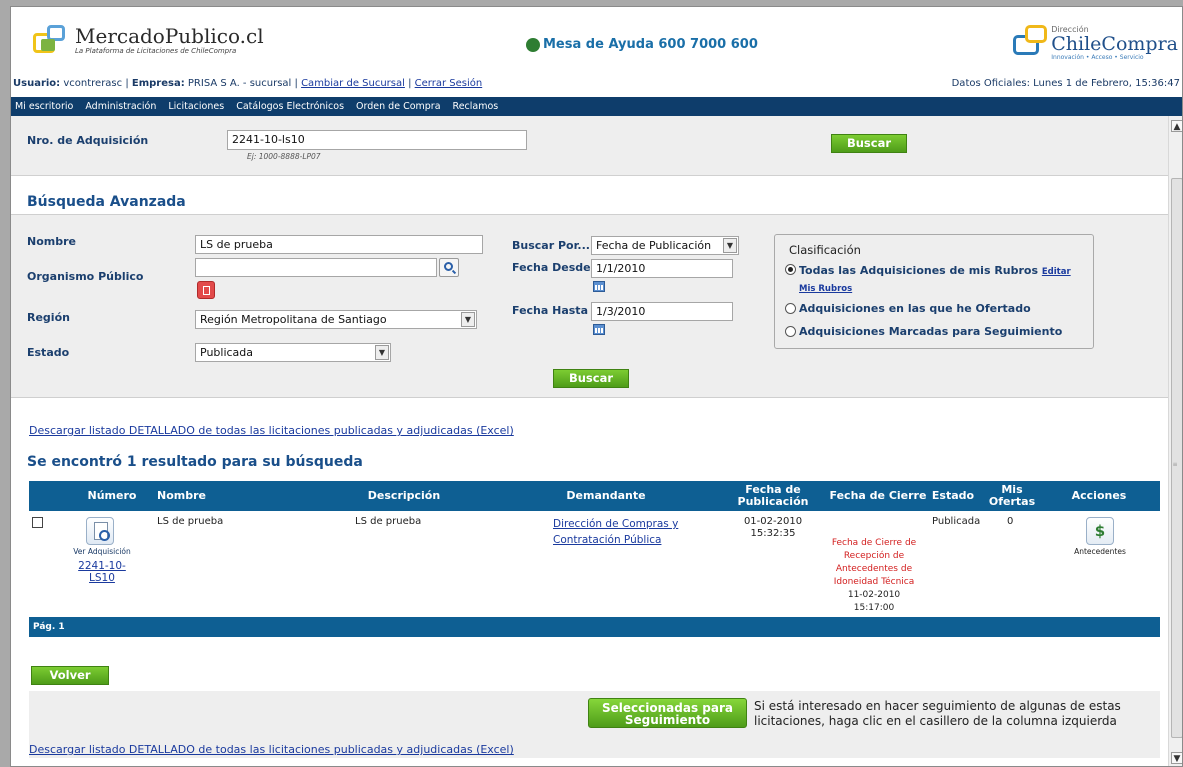 Image resolution: width=1183 pixels, height=767 pixels. Describe the element at coordinates (476, 106) in the screenshot. I see `nav-reclamos: Reclamos` at that location.